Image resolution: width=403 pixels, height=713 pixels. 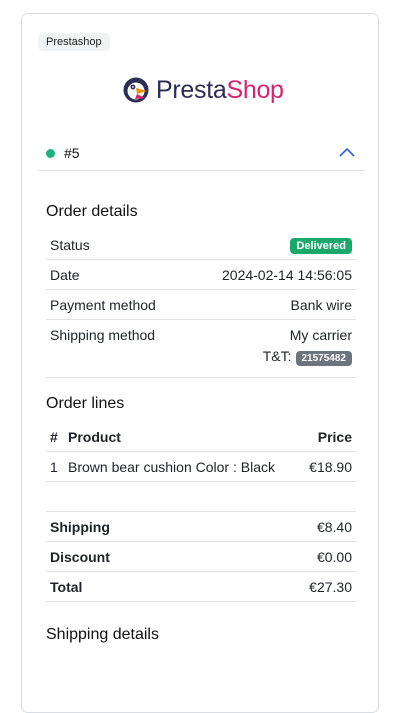 I want to click on total-label: Total, so click(x=135, y=586).